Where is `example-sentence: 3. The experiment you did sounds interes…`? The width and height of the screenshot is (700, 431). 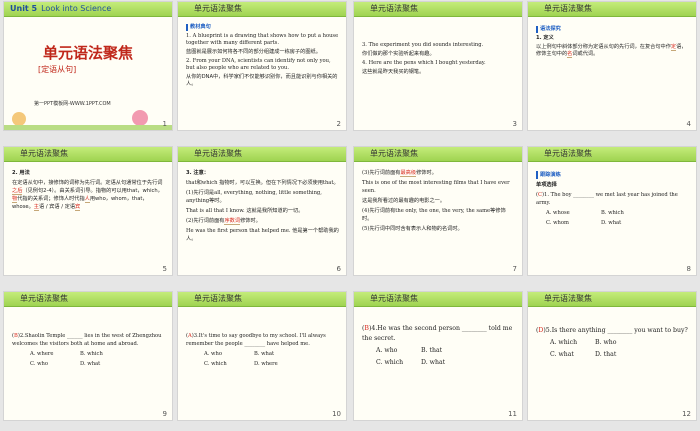 example-sentence: 3. The experiment you did sounds interes… is located at coordinates (423, 45).